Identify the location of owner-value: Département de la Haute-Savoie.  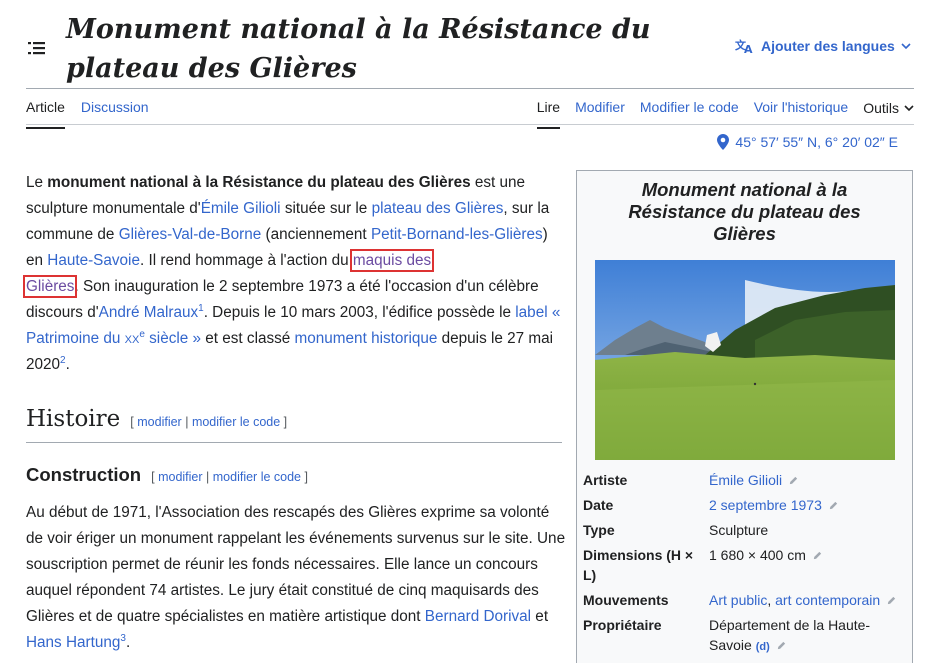
(790, 635).